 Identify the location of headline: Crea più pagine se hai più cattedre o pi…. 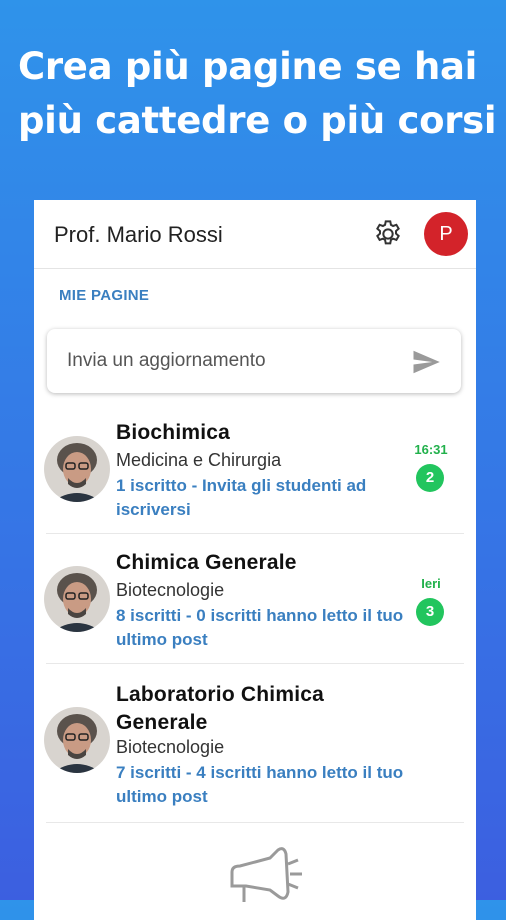
(257, 93).